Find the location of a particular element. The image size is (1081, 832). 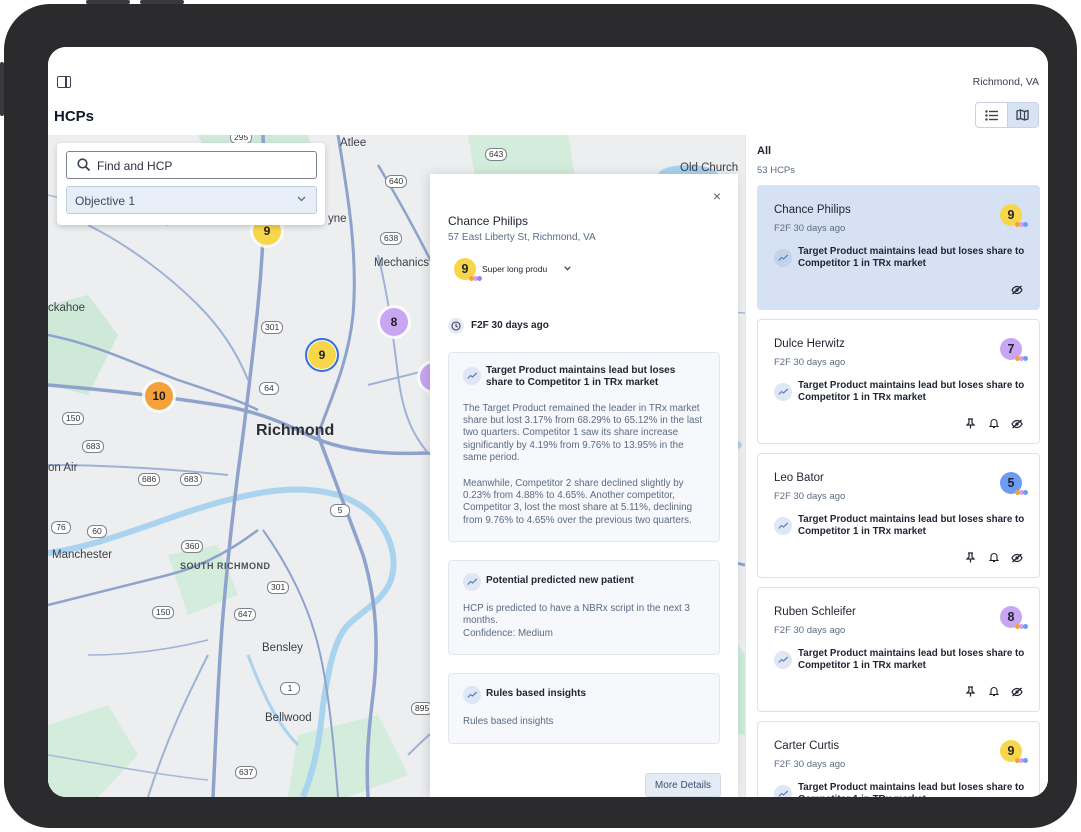

search-field is located at coordinates (191, 165).